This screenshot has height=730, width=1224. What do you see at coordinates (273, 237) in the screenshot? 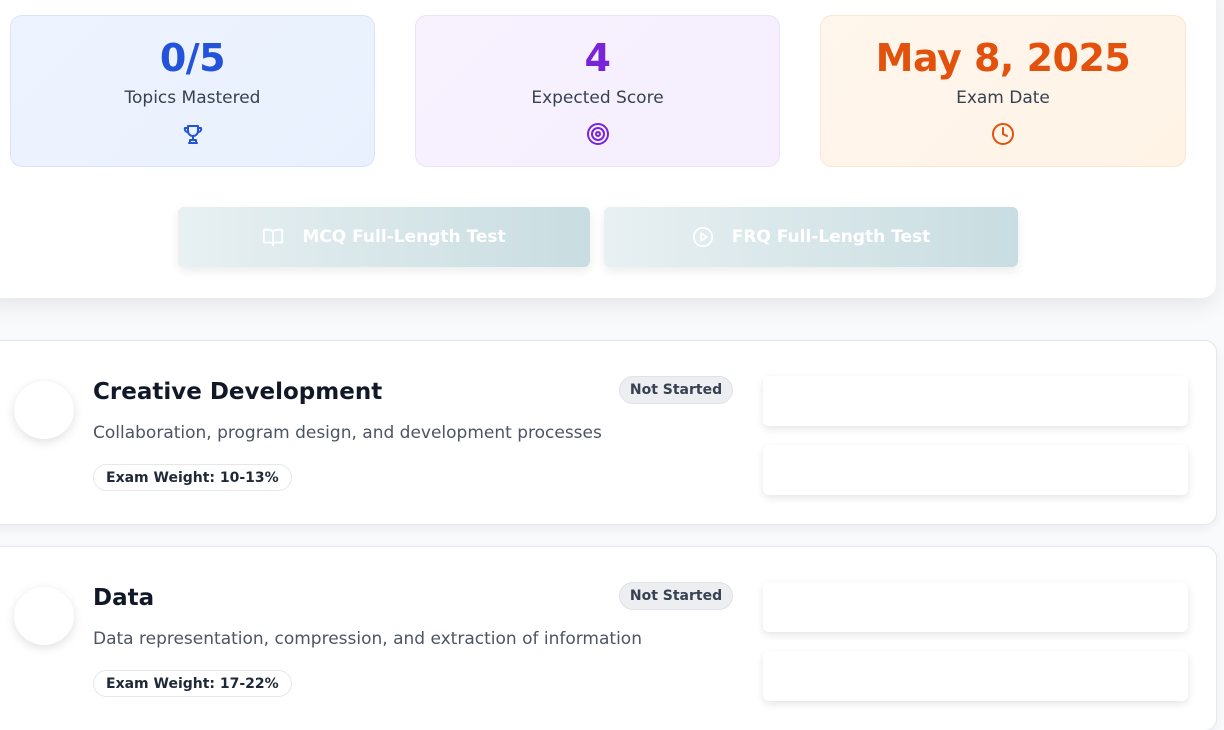
I see `book-open-icon` at bounding box center [273, 237].